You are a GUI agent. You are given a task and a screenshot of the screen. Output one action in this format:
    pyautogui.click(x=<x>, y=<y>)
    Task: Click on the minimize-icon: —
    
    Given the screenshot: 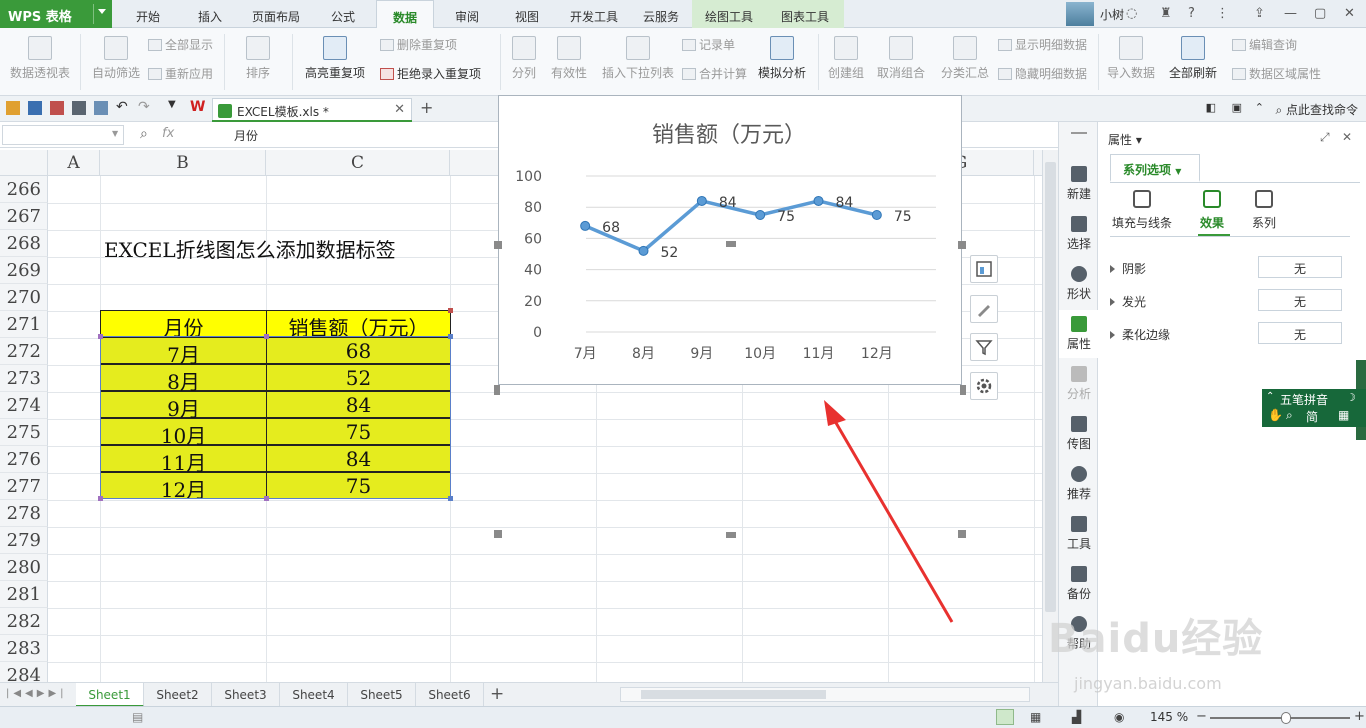 What is the action you would take?
    pyautogui.click(x=1290, y=13)
    